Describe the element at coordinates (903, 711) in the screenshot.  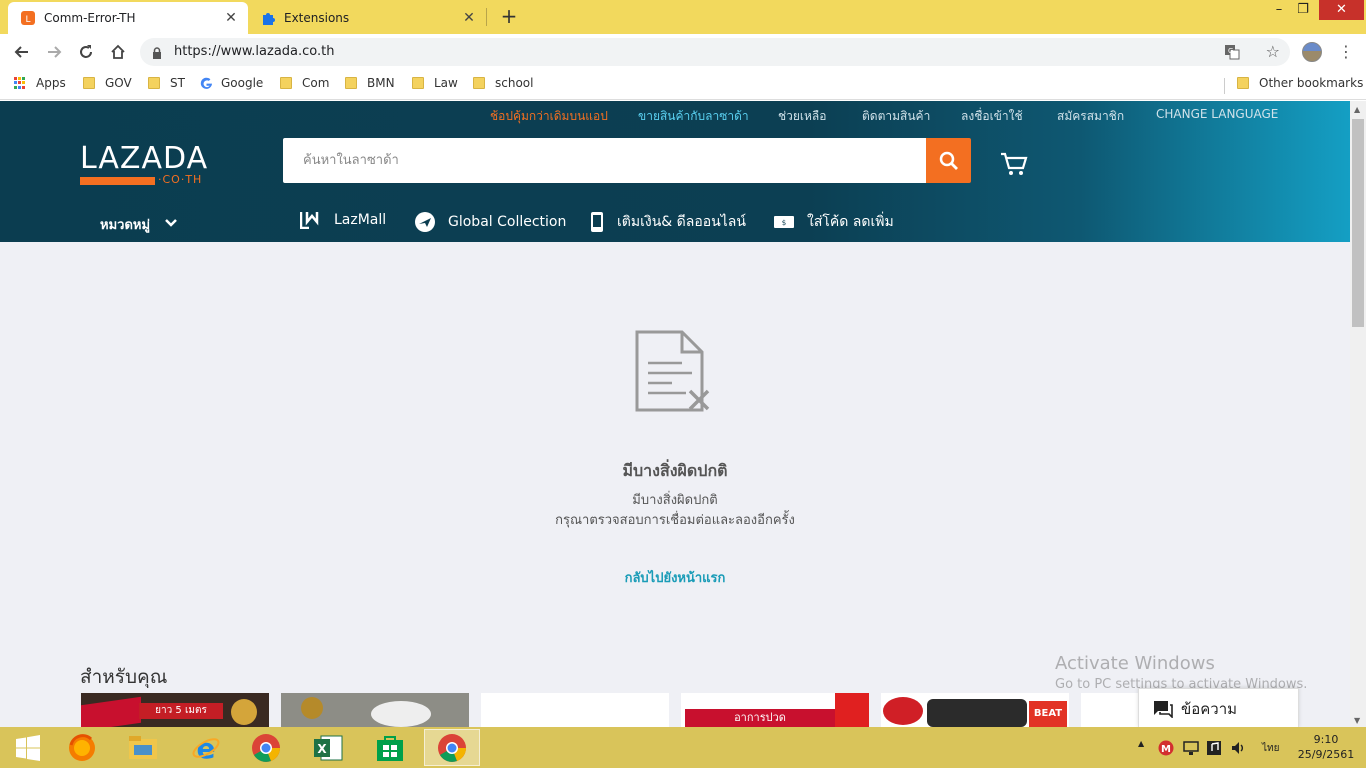
I see `card-logo` at that location.